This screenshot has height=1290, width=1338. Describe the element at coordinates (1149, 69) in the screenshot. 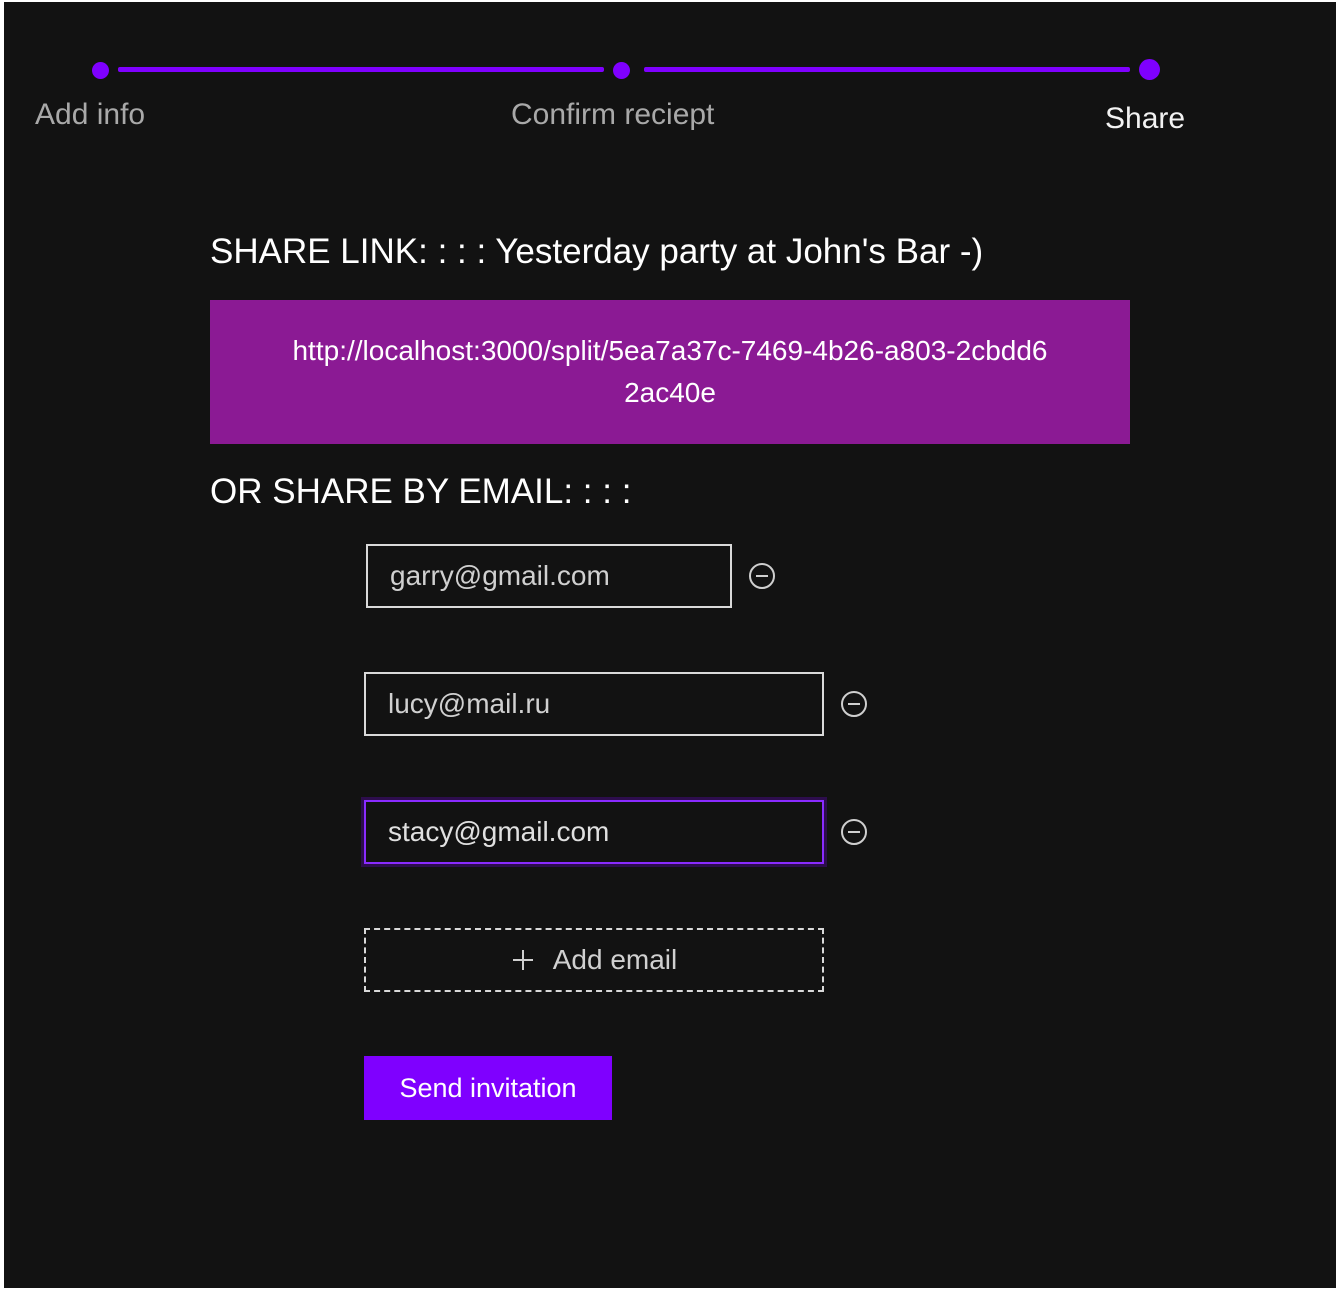

I see `step-dot-share` at that location.